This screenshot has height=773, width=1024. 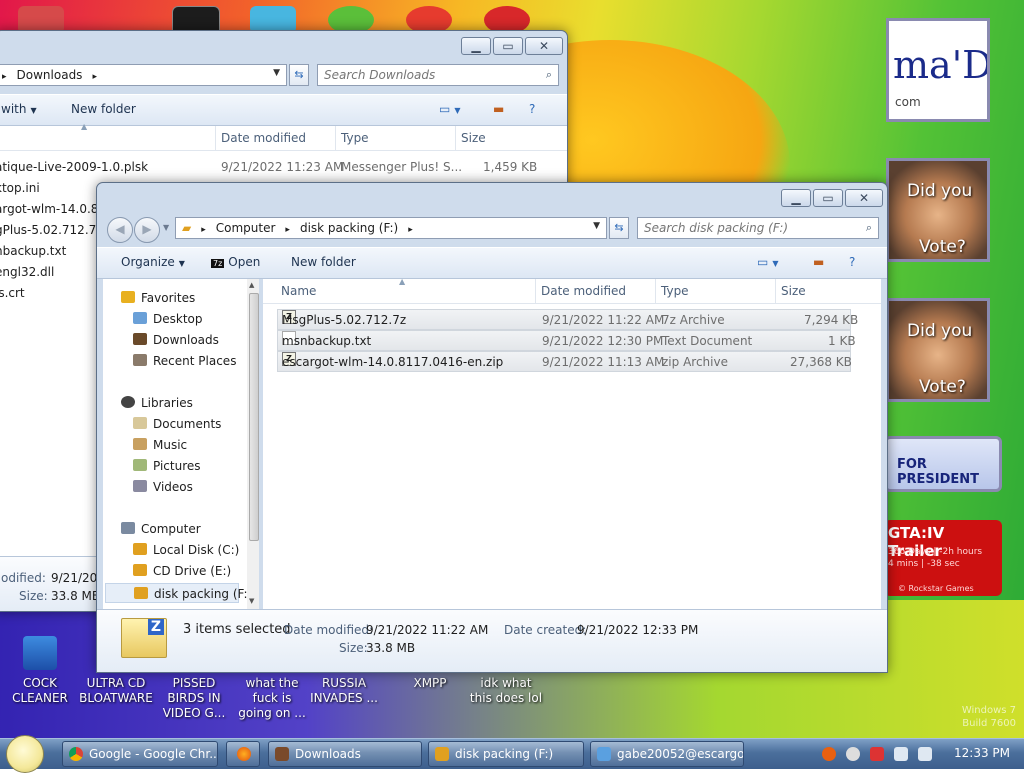 I want to click on ad-madd: ma'D com, so click(x=938, y=70).